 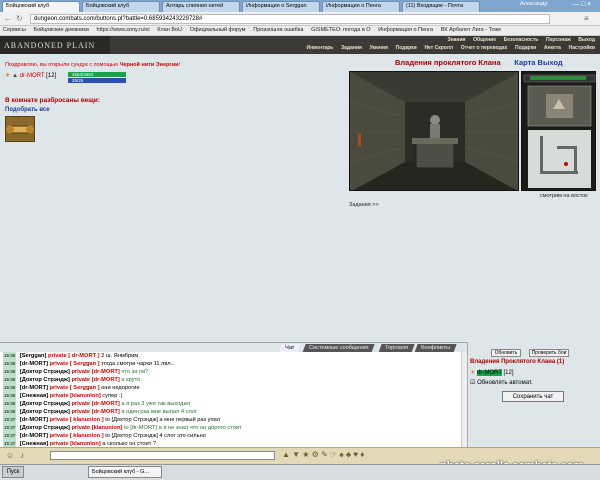 I want to click on tasks-link: Задания >>, so click(x=364, y=205).